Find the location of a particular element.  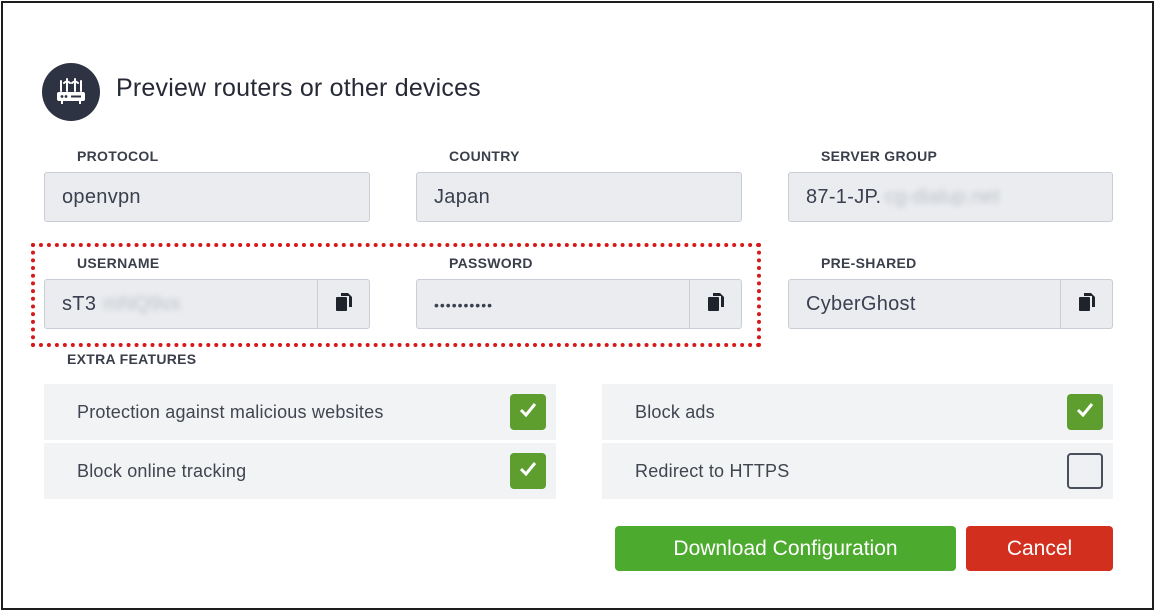

feature-checkbox-redirect-https is located at coordinates (1085, 471).